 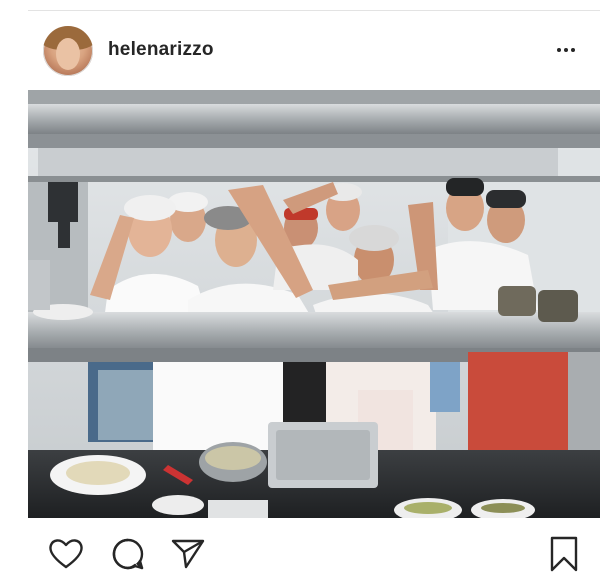 What do you see at coordinates (161, 50) in the screenshot?
I see `username: helenarizzo` at bounding box center [161, 50].